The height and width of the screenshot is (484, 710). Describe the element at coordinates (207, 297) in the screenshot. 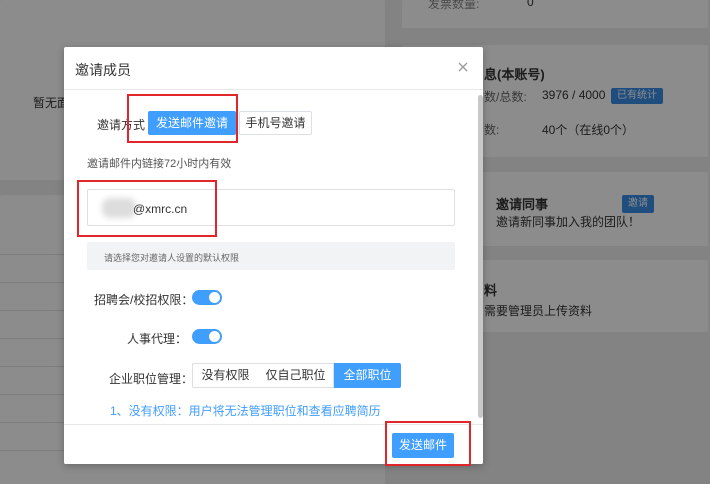

I see `recruit-permission-toggle` at that location.